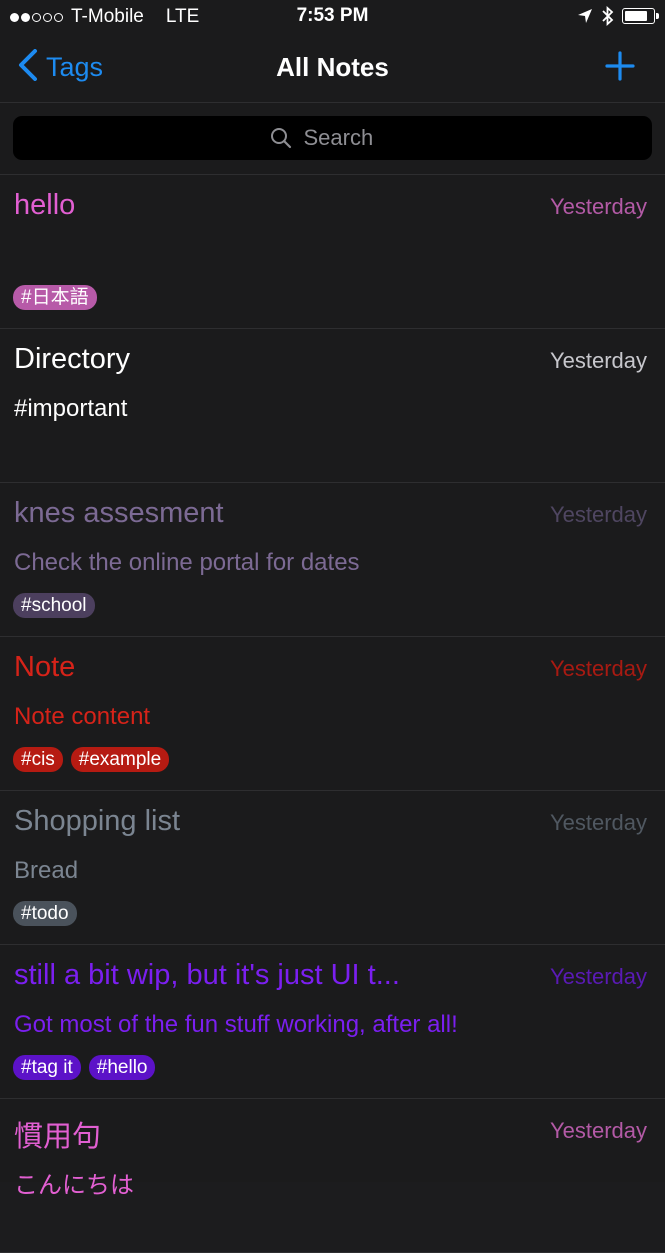 The image size is (665, 1253). What do you see at coordinates (640, 16) in the screenshot?
I see `battery-icon` at bounding box center [640, 16].